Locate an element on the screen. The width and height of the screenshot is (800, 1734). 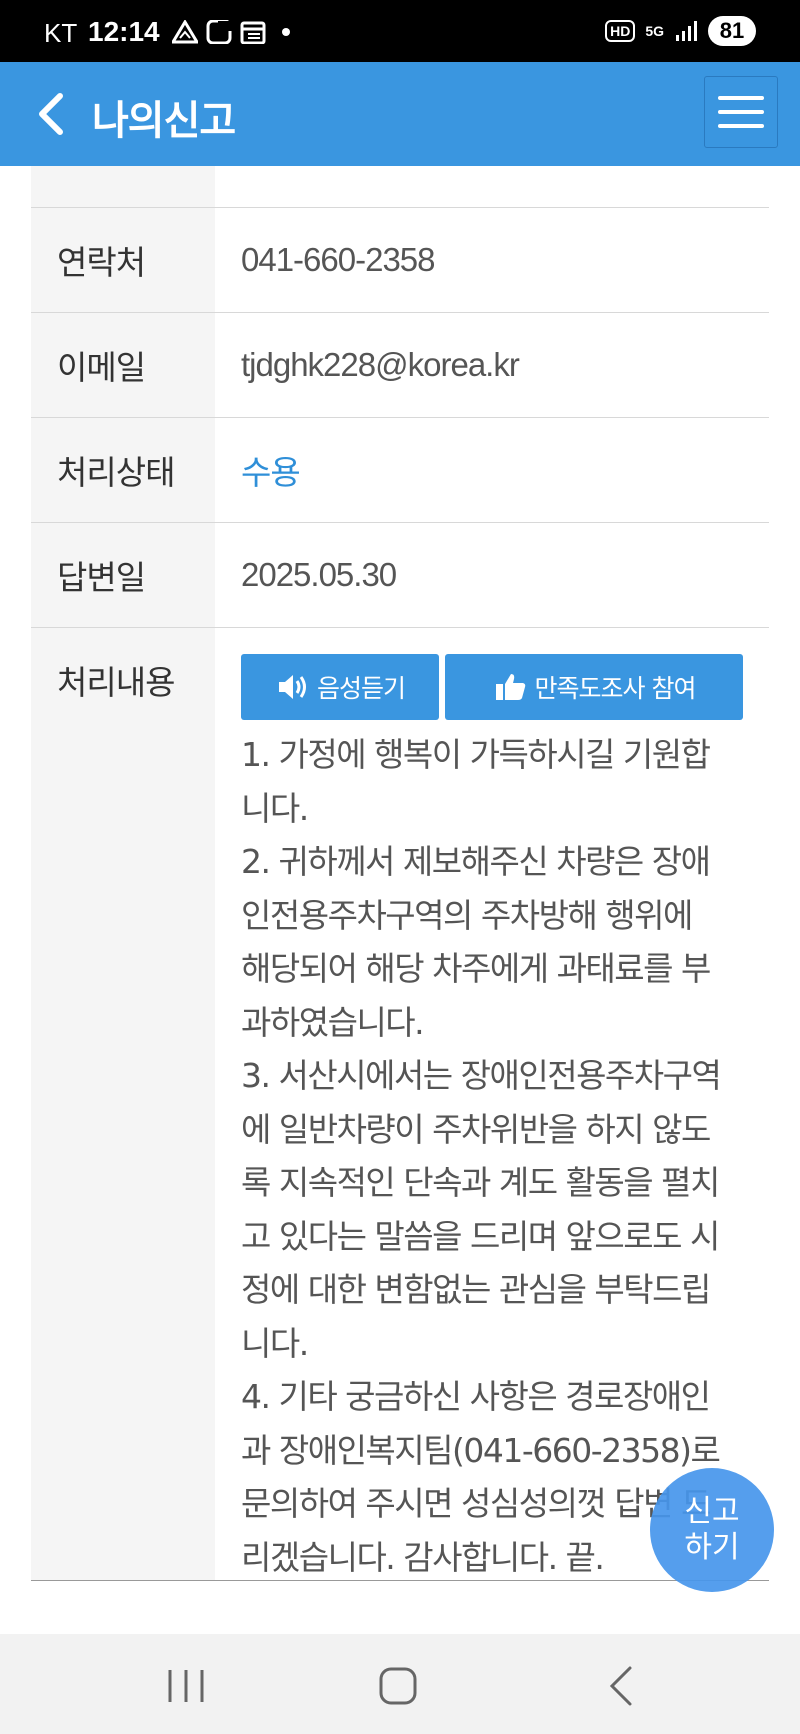
row-value is located at coordinates (492, 186).